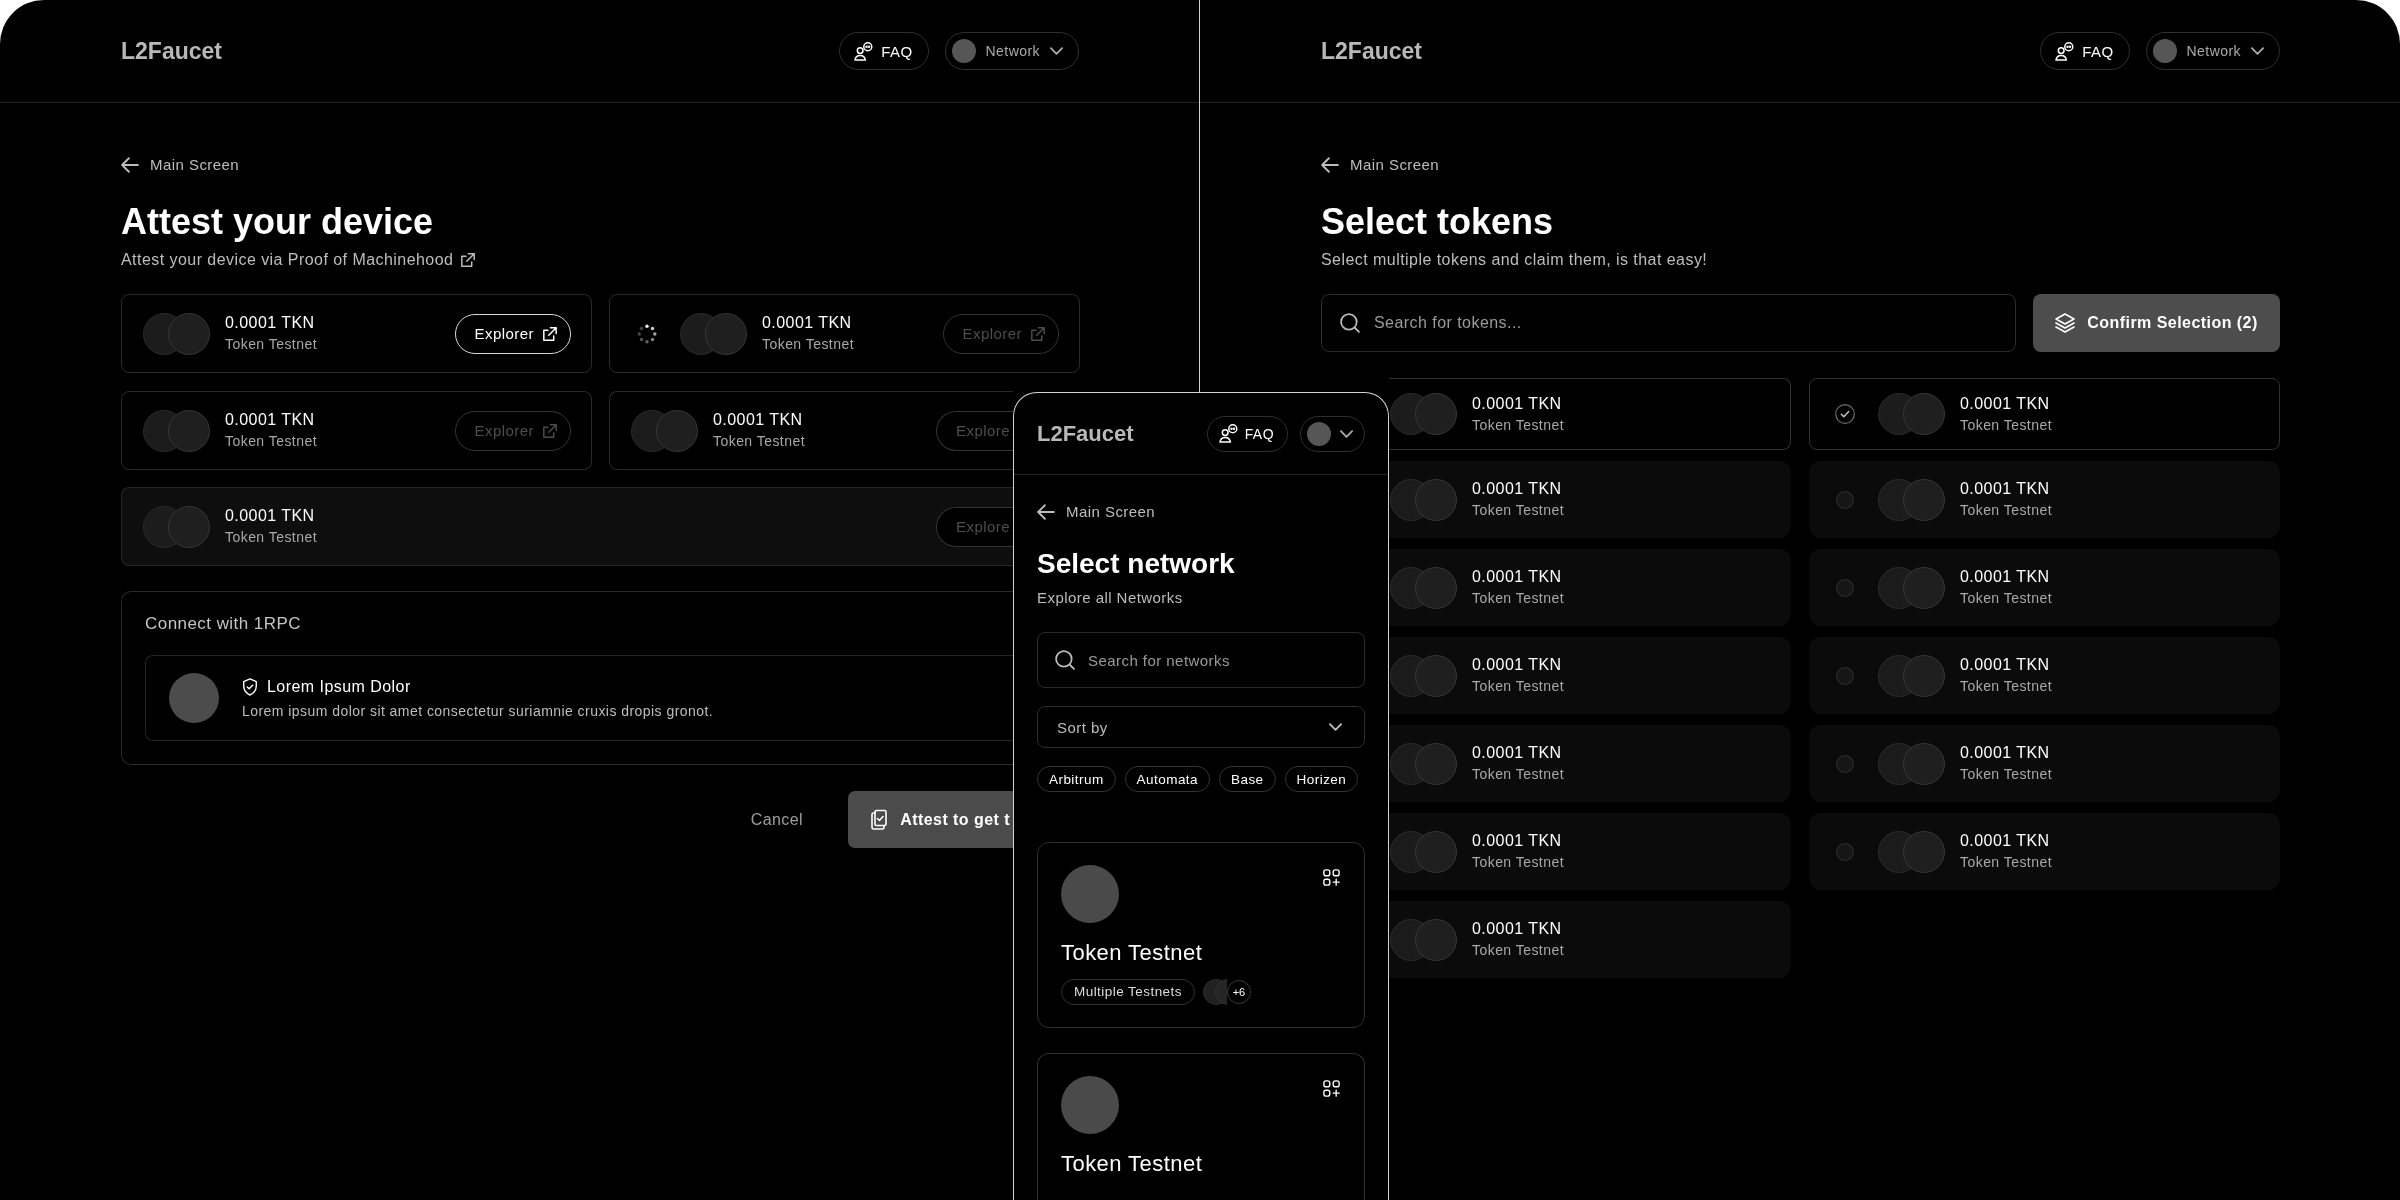 The width and height of the screenshot is (2400, 1200). What do you see at coordinates (223, 624) in the screenshot?
I see `connect-title: Connect with 1RPC` at bounding box center [223, 624].